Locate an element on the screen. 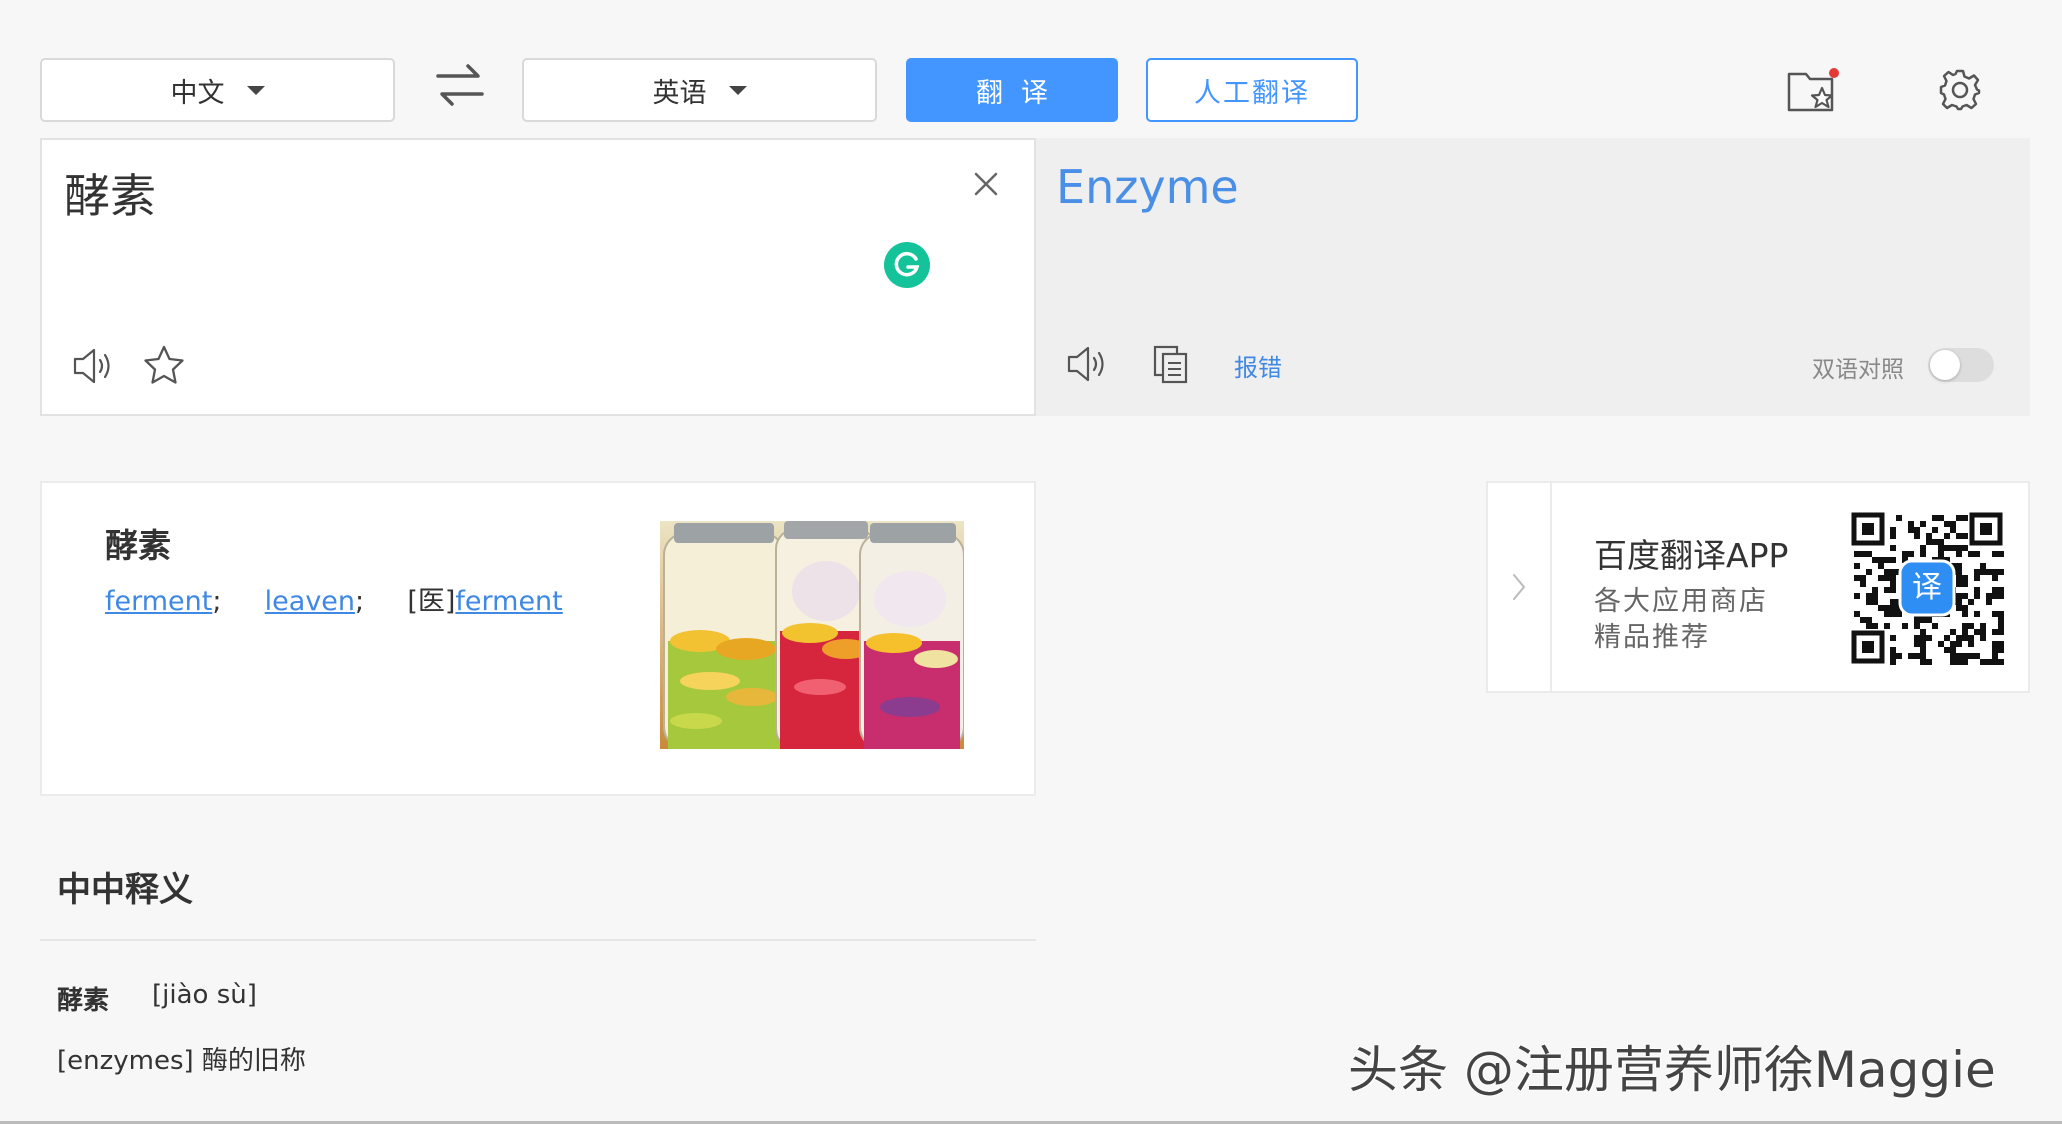  clear-button is located at coordinates (986, 184).